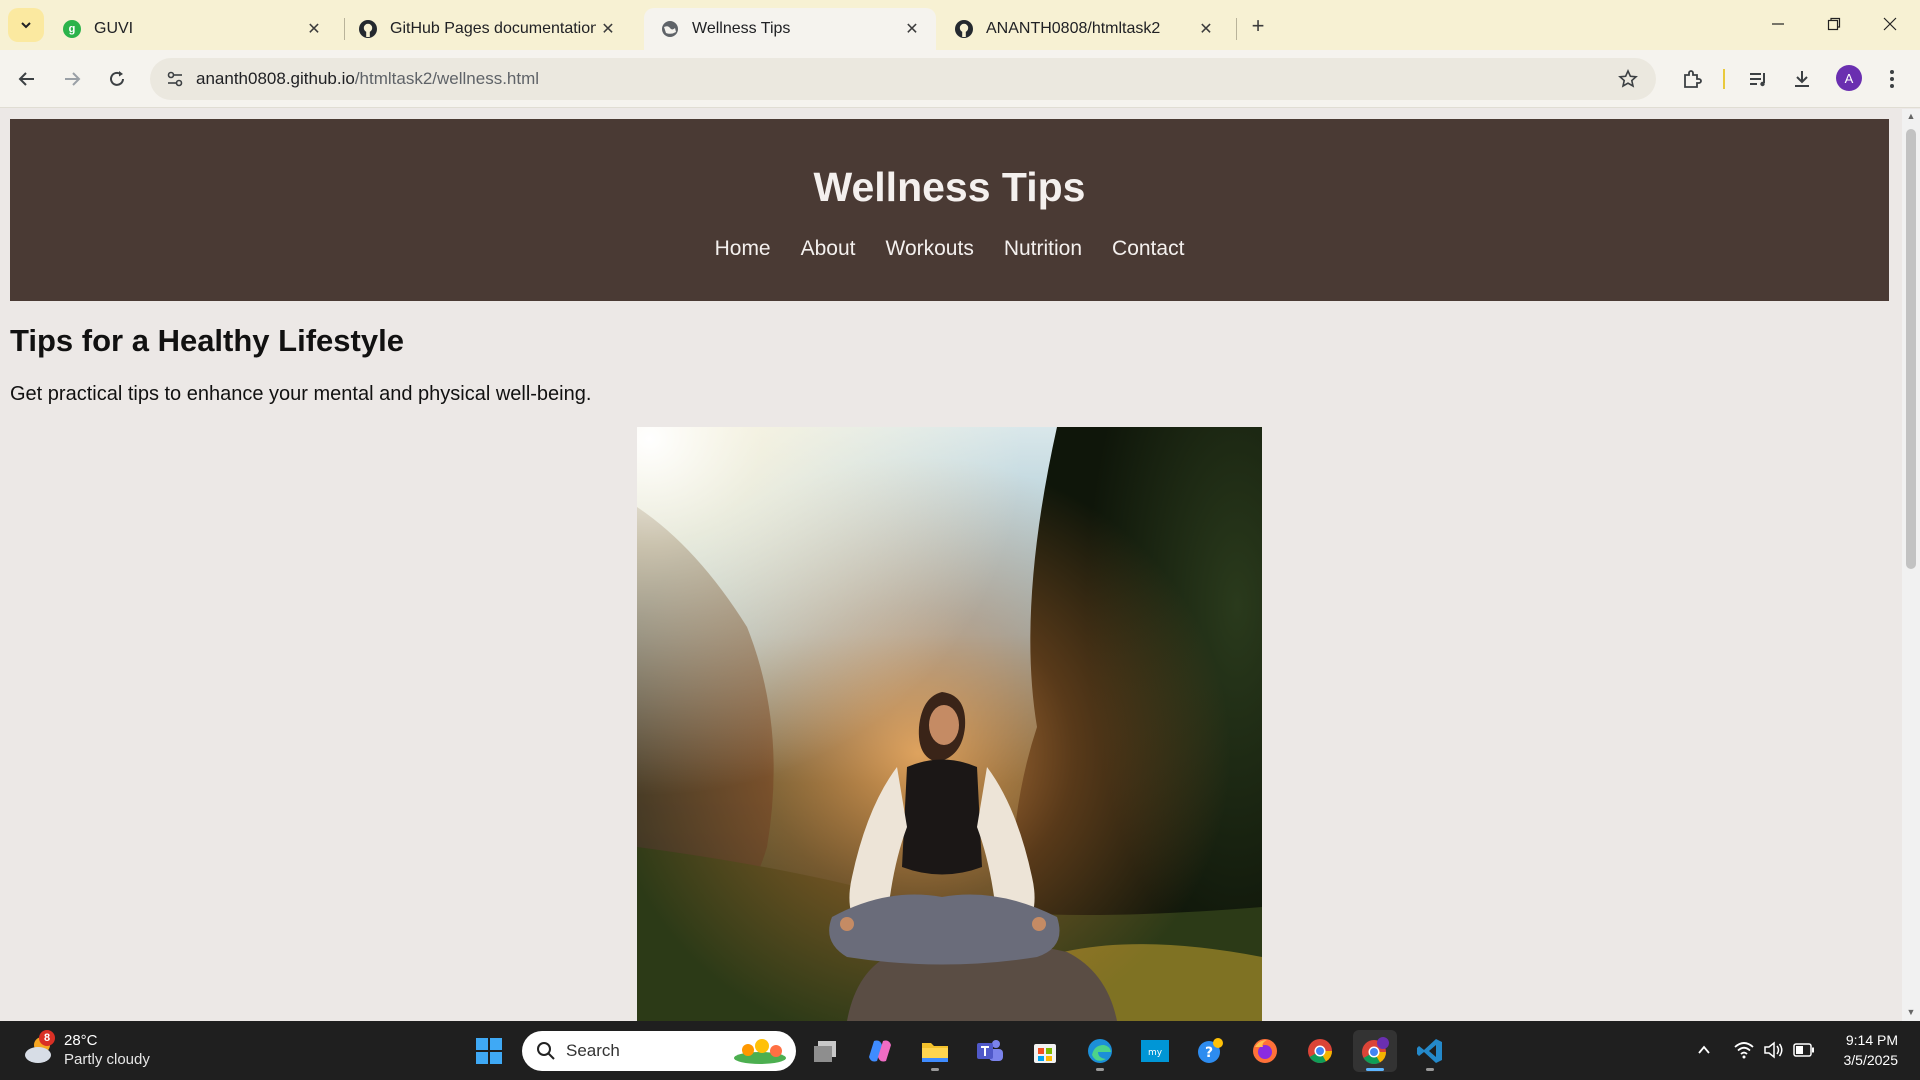 This screenshot has height=1080, width=1920. I want to click on close-window-button, so click(1890, 24).